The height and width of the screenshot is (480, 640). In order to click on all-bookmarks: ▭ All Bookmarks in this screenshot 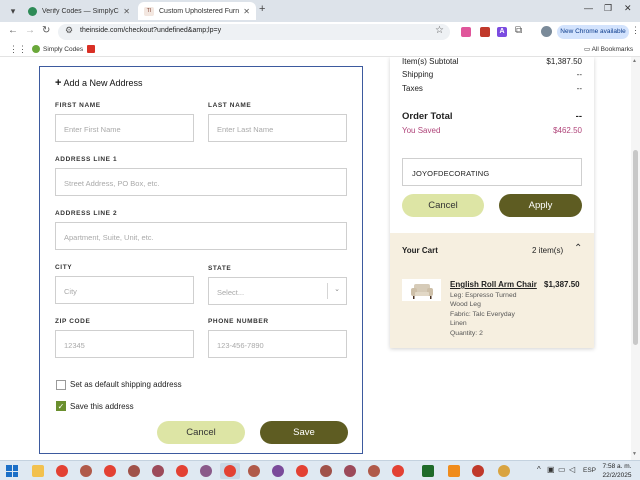, I will do `click(608, 49)`.